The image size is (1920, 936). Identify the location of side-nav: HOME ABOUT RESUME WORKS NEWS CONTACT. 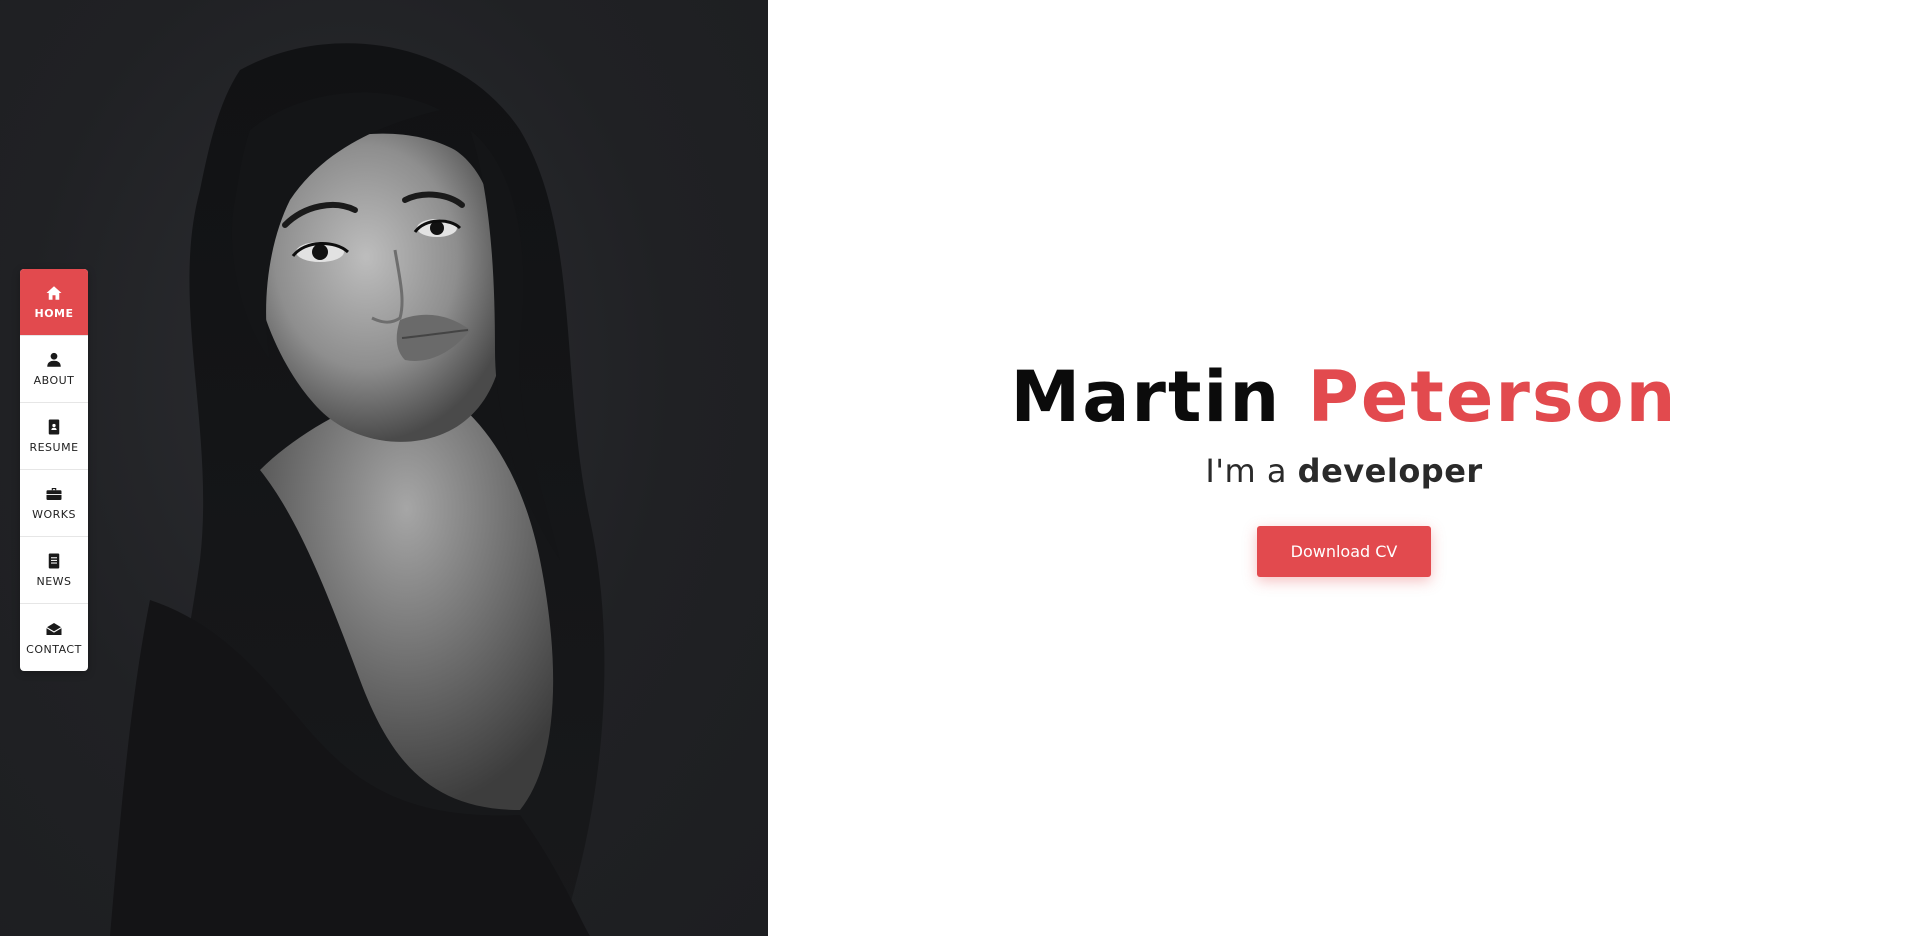
(54, 470).